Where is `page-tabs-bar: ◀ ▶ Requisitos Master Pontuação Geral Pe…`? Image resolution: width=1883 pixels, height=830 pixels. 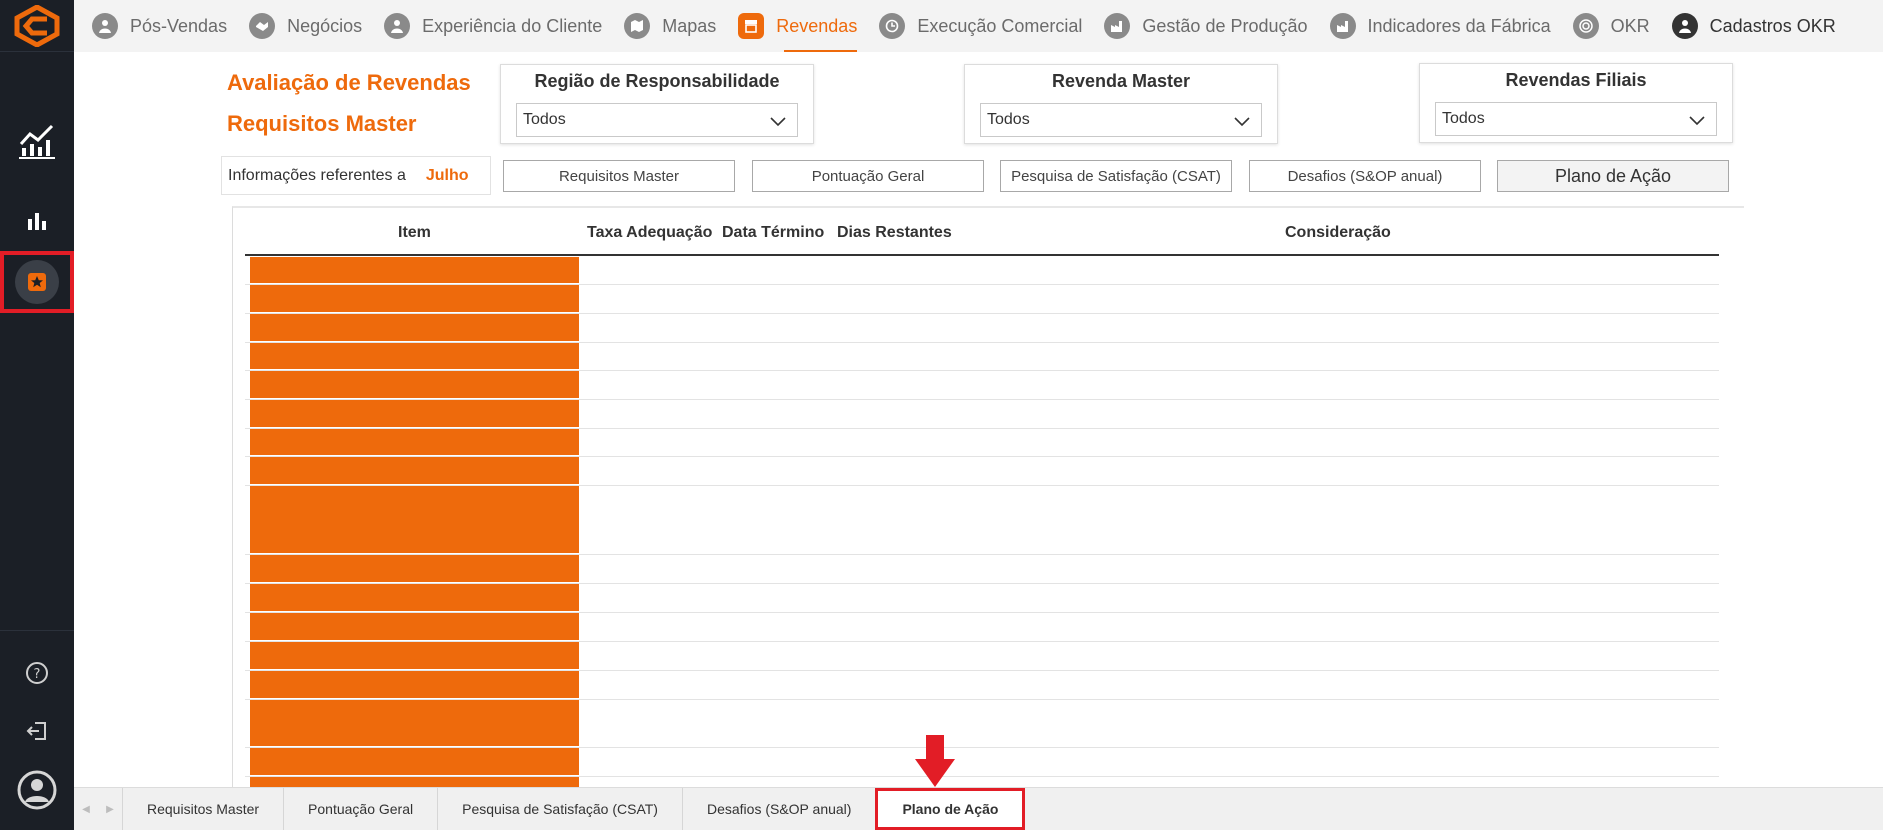
page-tabs-bar: ◀ ▶ Requisitos Master Pontuação Geral Pe… is located at coordinates (978, 808).